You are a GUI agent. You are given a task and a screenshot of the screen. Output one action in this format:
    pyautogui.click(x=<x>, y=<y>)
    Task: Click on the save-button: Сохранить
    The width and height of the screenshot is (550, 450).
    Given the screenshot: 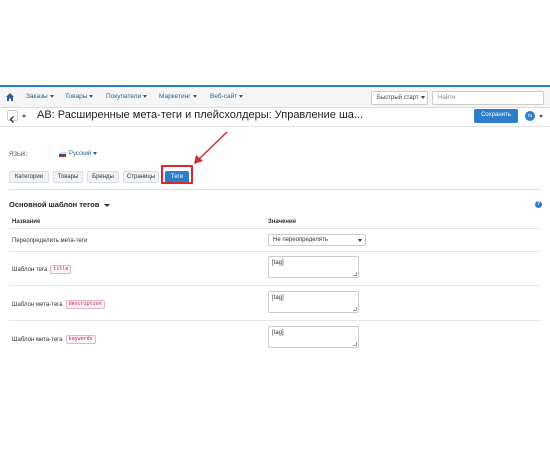 What is the action you would take?
    pyautogui.click(x=496, y=116)
    